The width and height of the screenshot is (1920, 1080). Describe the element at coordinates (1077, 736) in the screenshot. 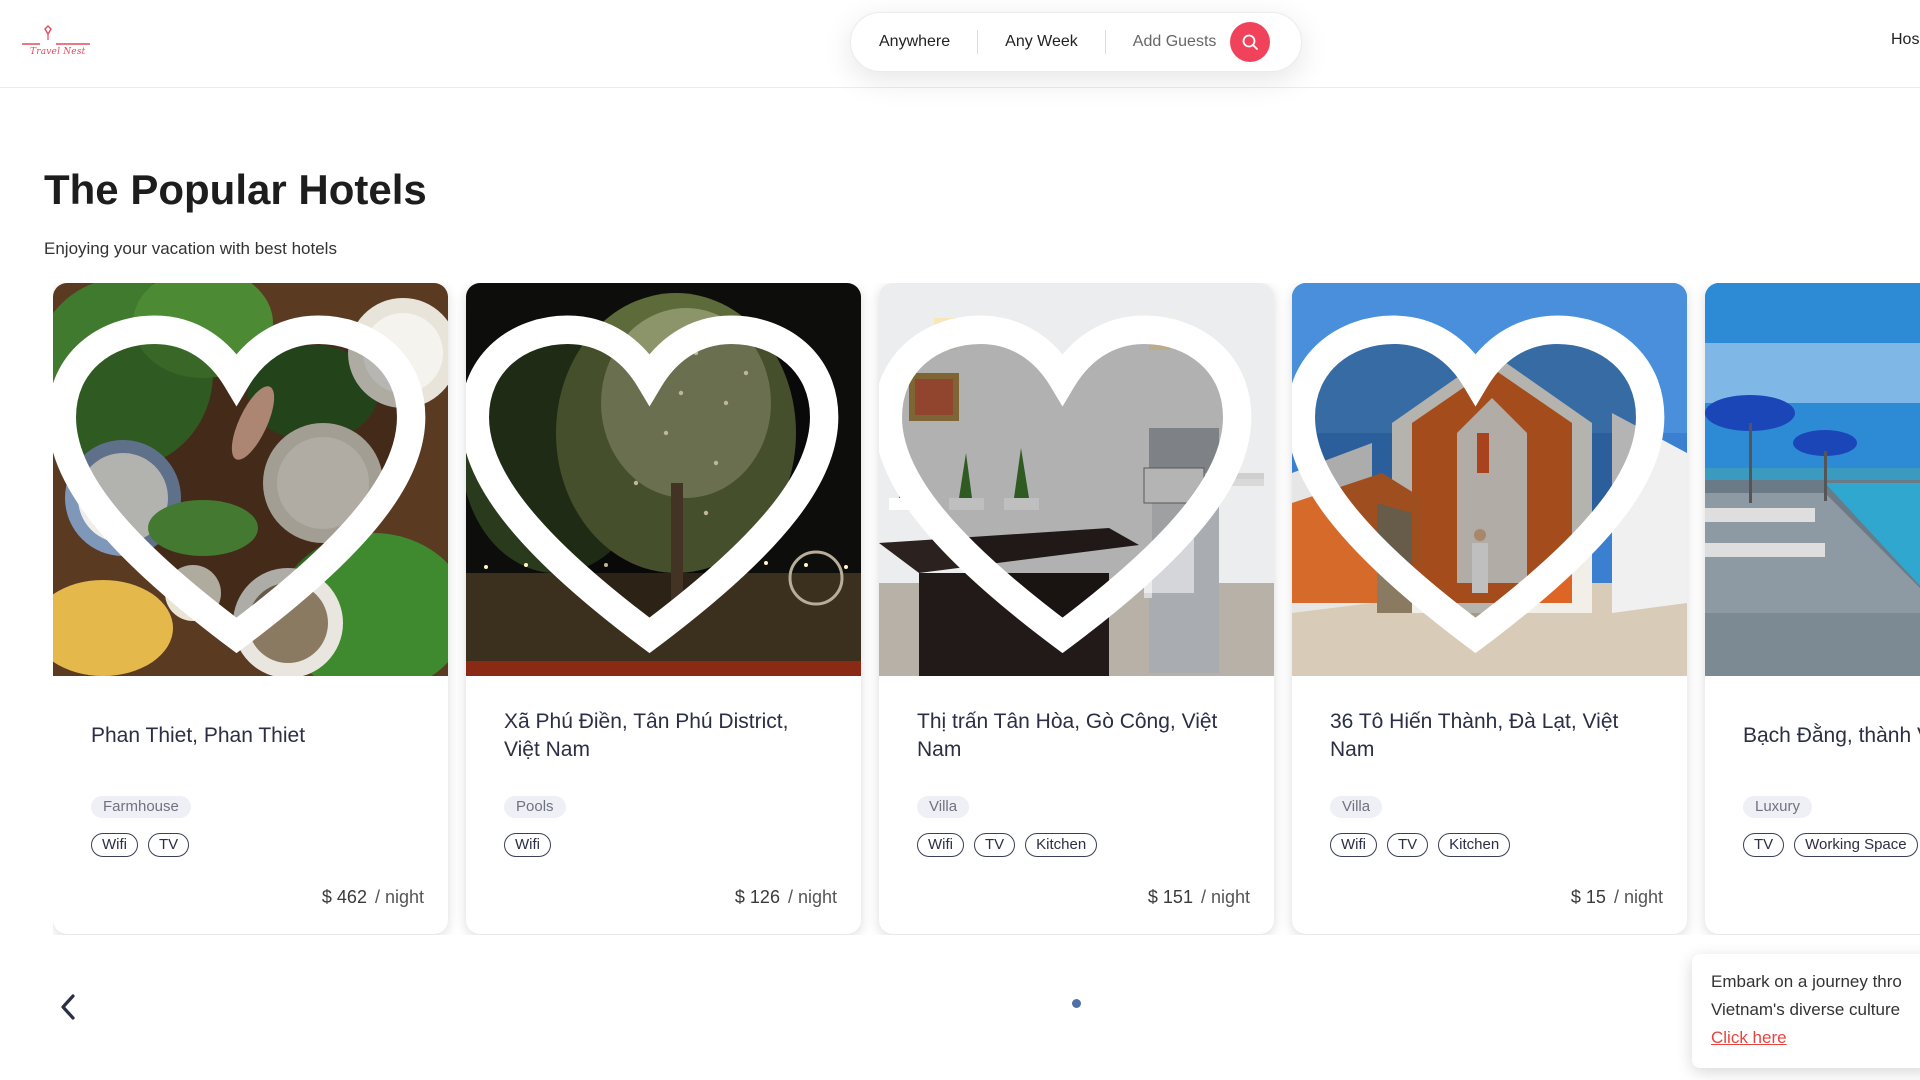

I see `hotel-title: Thị trấn Tân Hòa, Gò Công, Việt Nam` at that location.